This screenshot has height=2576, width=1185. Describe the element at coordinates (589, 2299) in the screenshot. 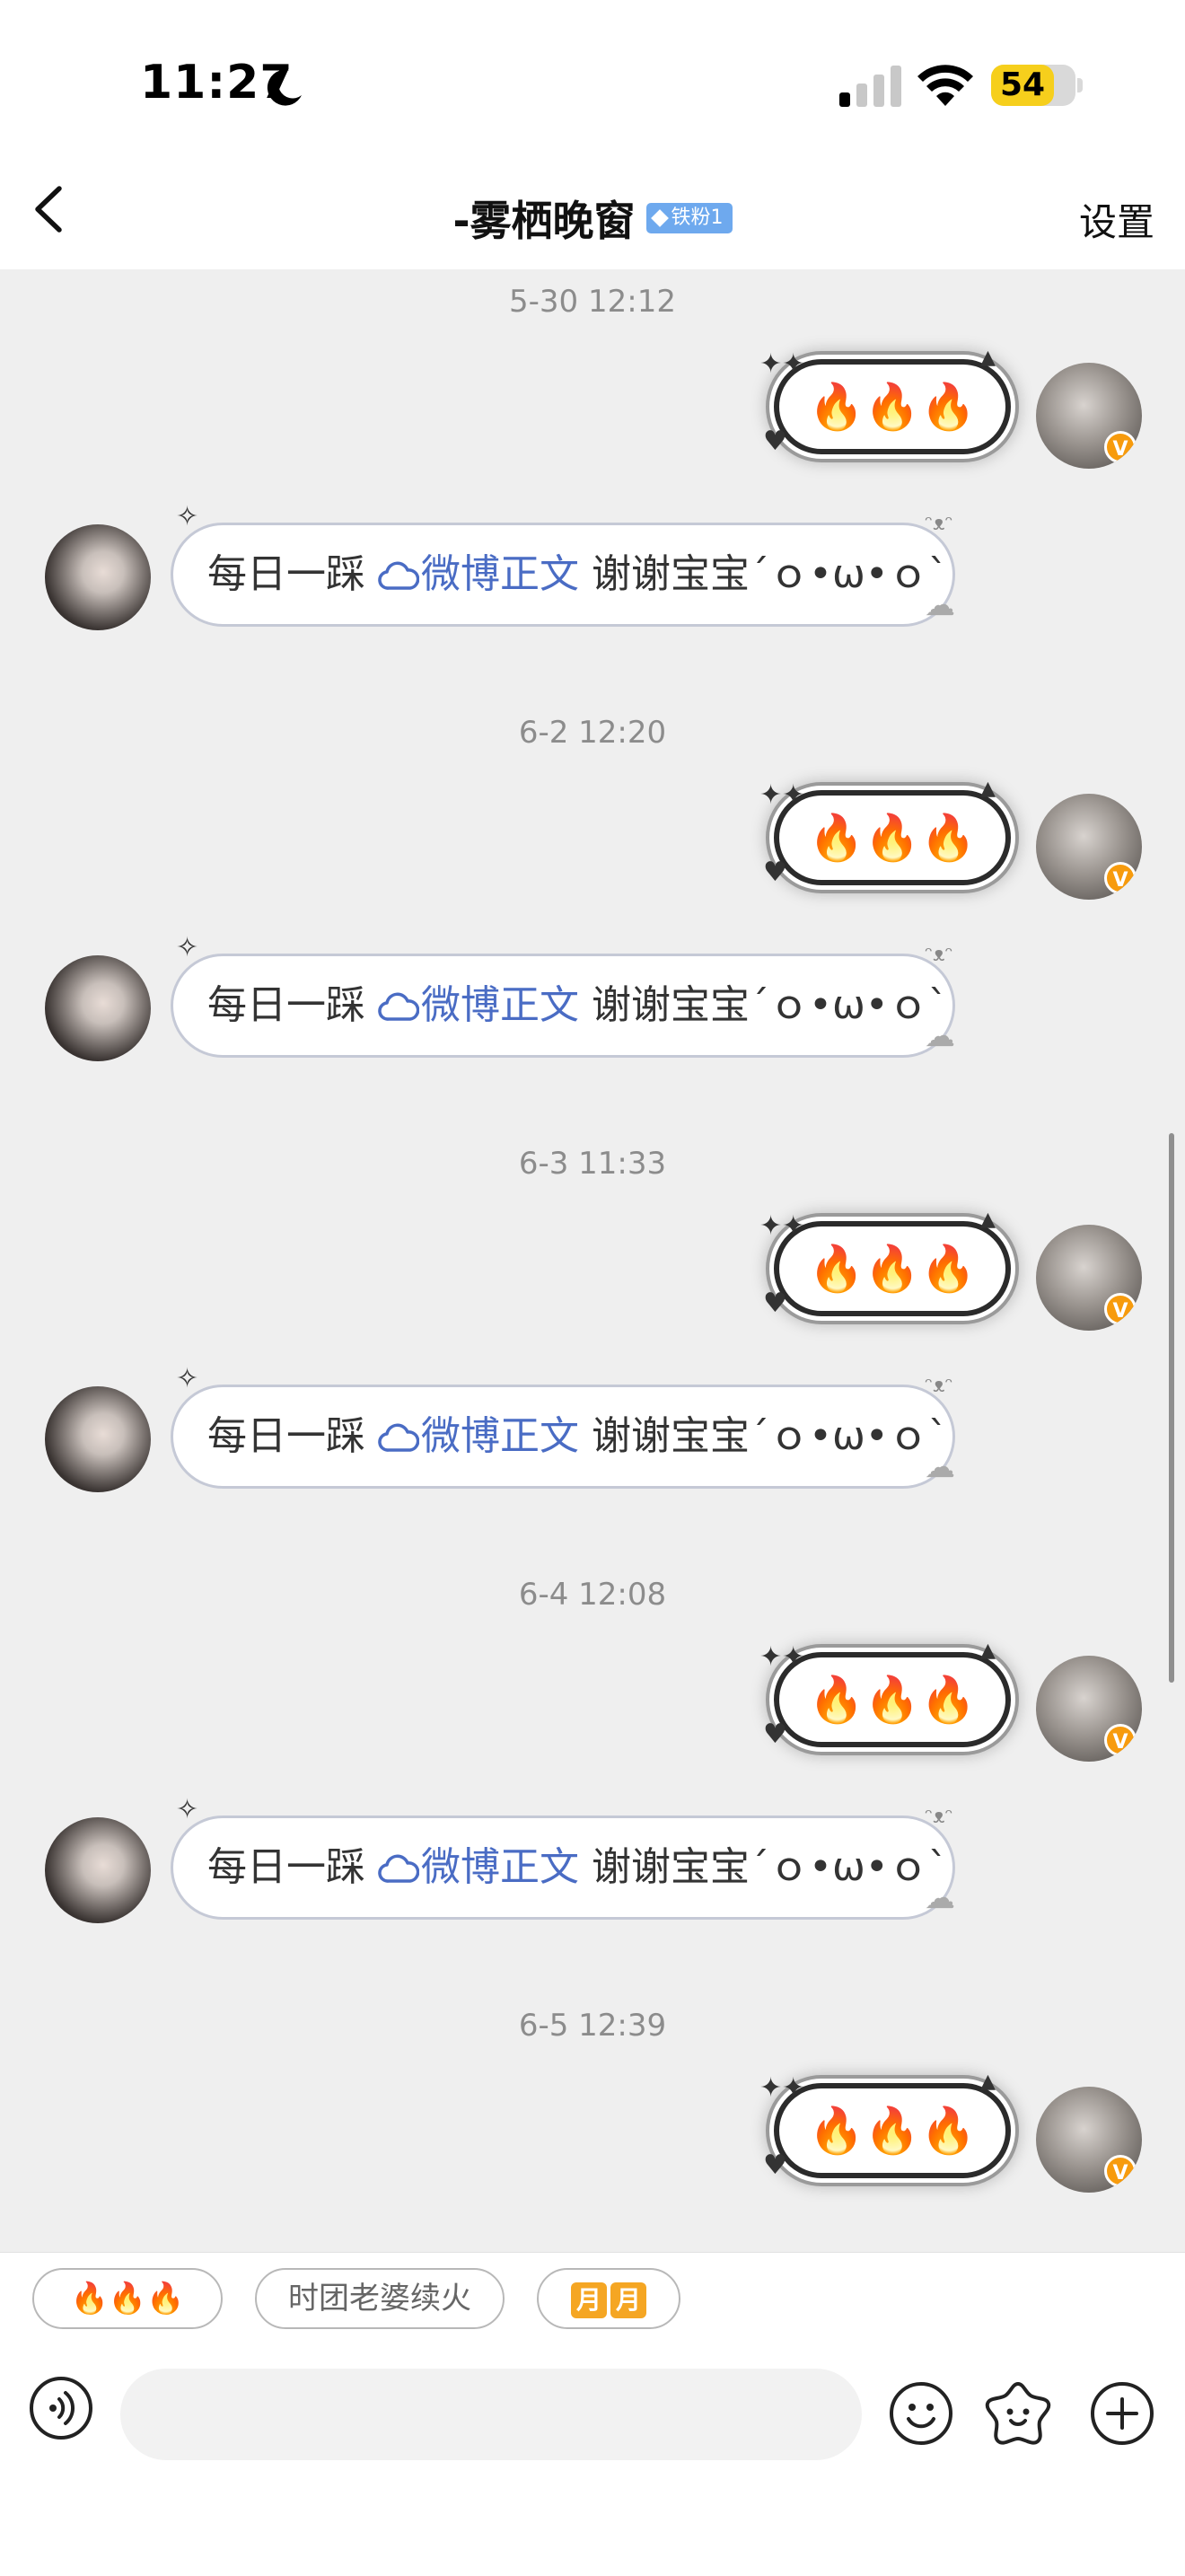

I see `moon-sticker-a: 月` at that location.